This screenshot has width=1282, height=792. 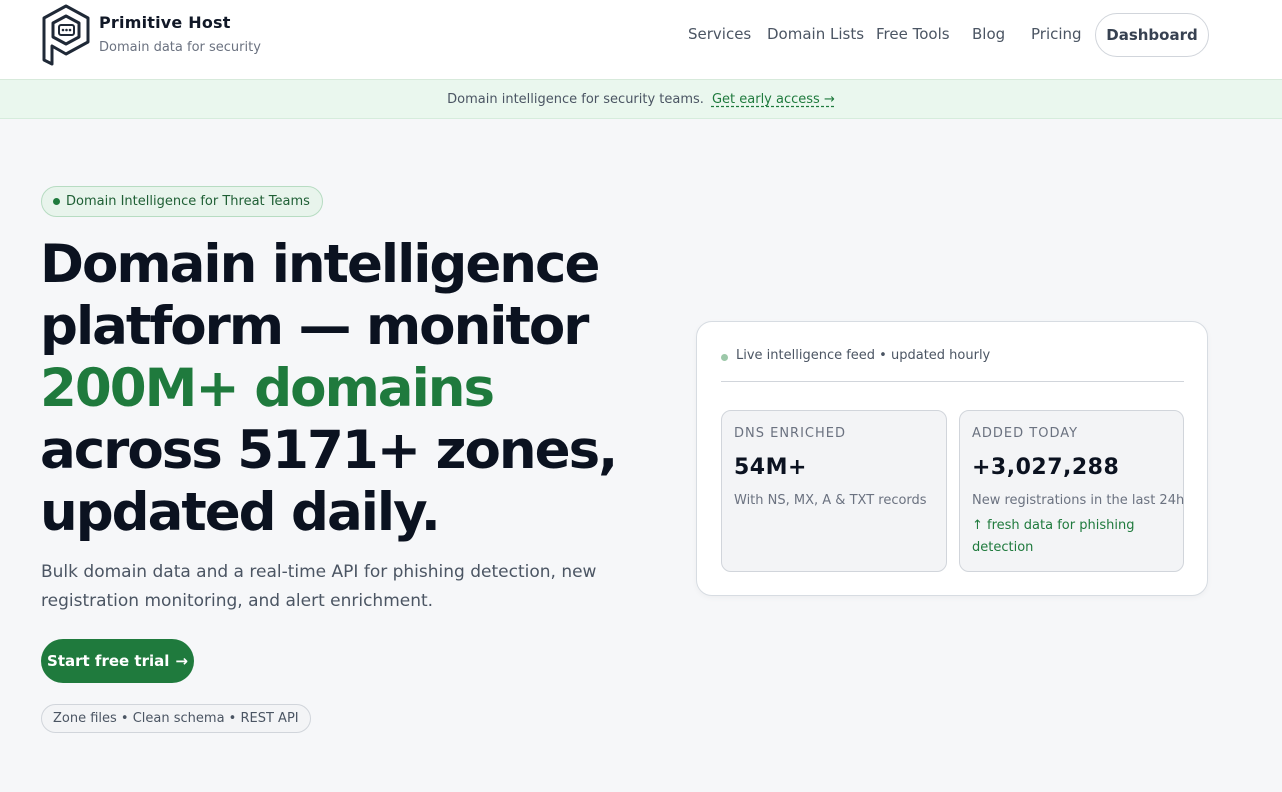 I want to click on nav-blog: Blog, so click(x=988, y=34).